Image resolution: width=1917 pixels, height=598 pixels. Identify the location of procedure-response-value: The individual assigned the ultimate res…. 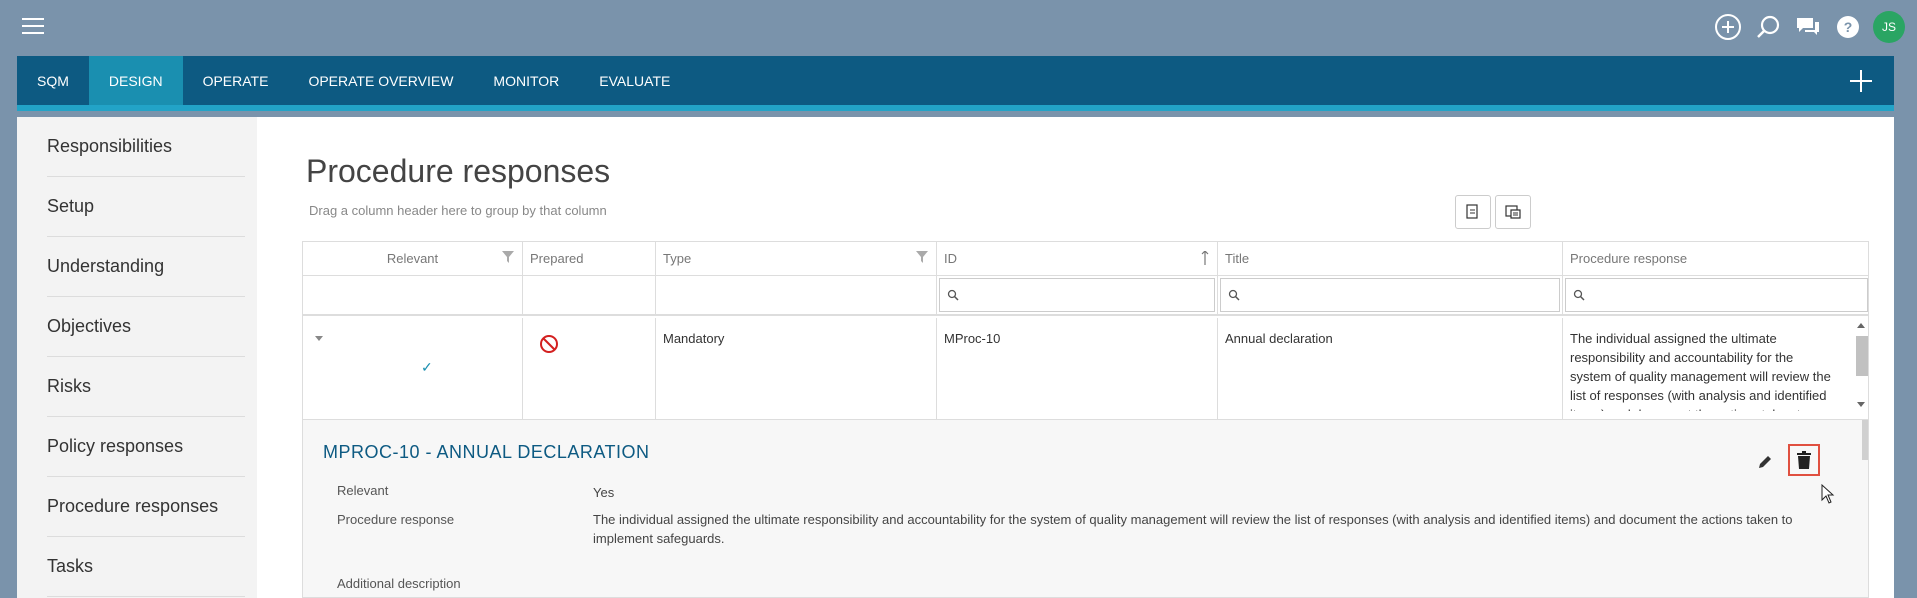
(1193, 529).